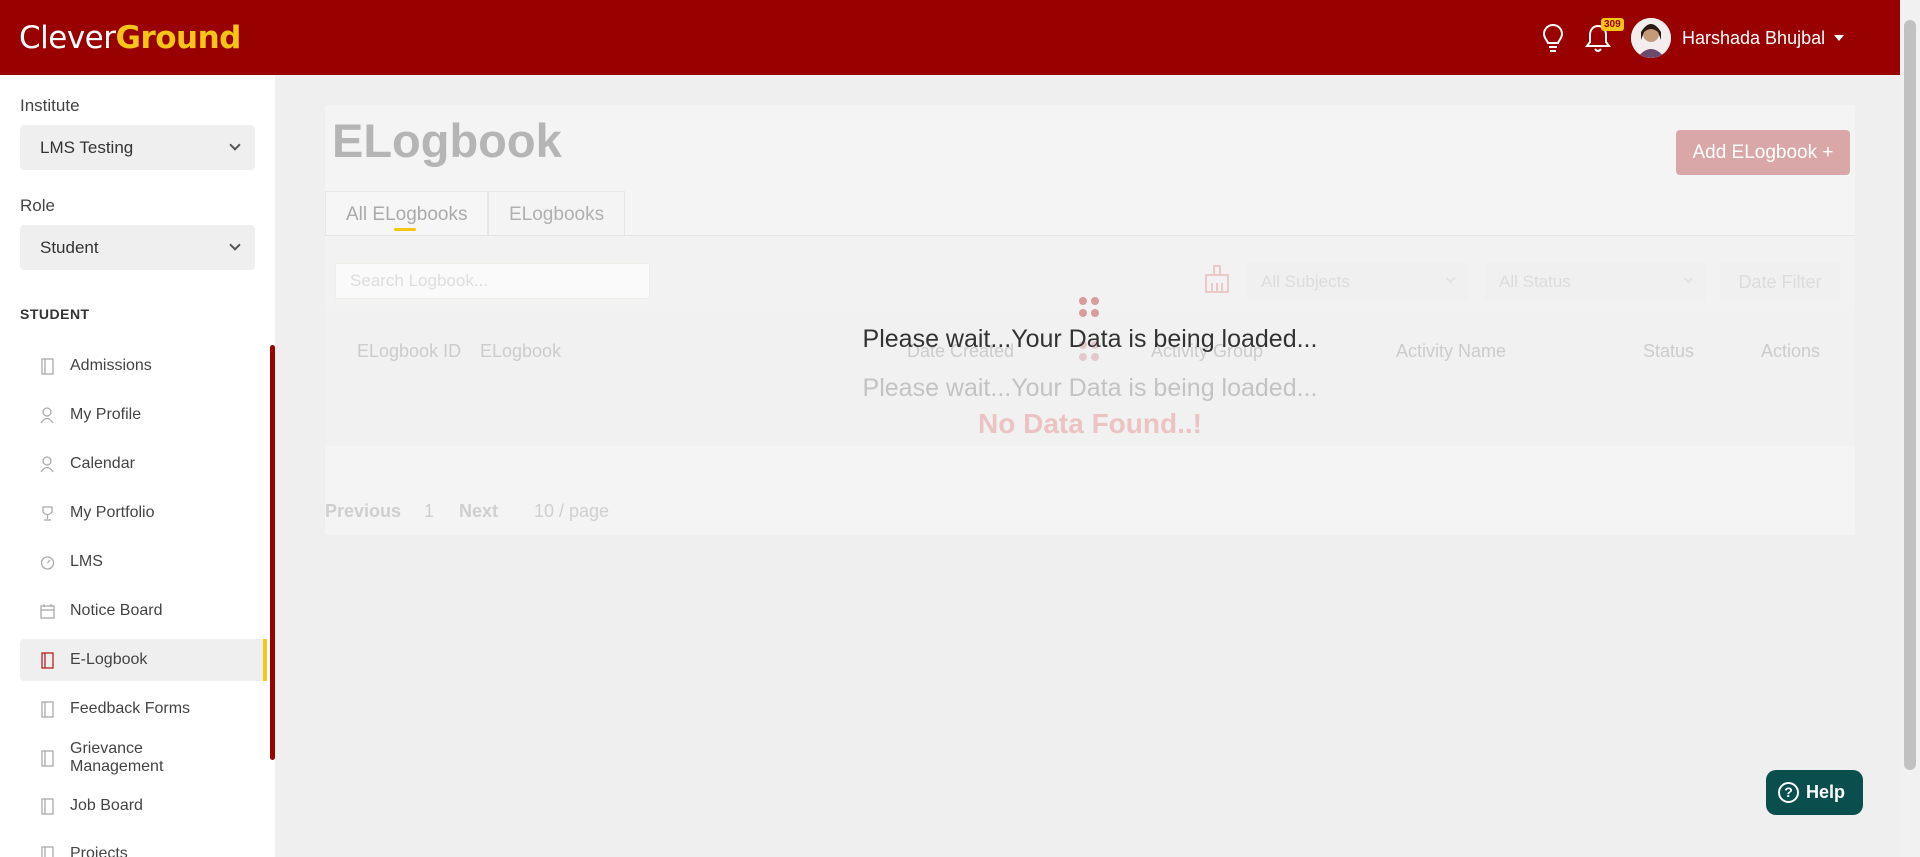  What do you see at coordinates (86, 561) in the screenshot?
I see `sidebar-item-label: LMS` at bounding box center [86, 561].